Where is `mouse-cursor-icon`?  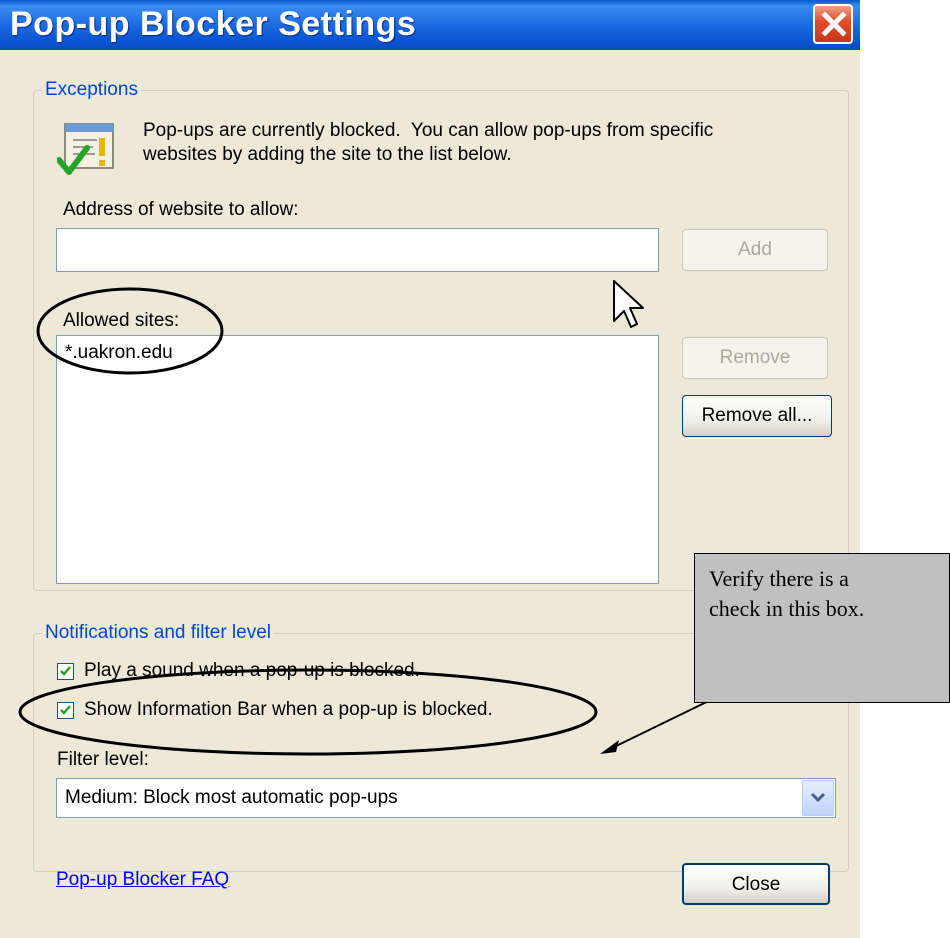
mouse-cursor-icon is located at coordinates (628, 304).